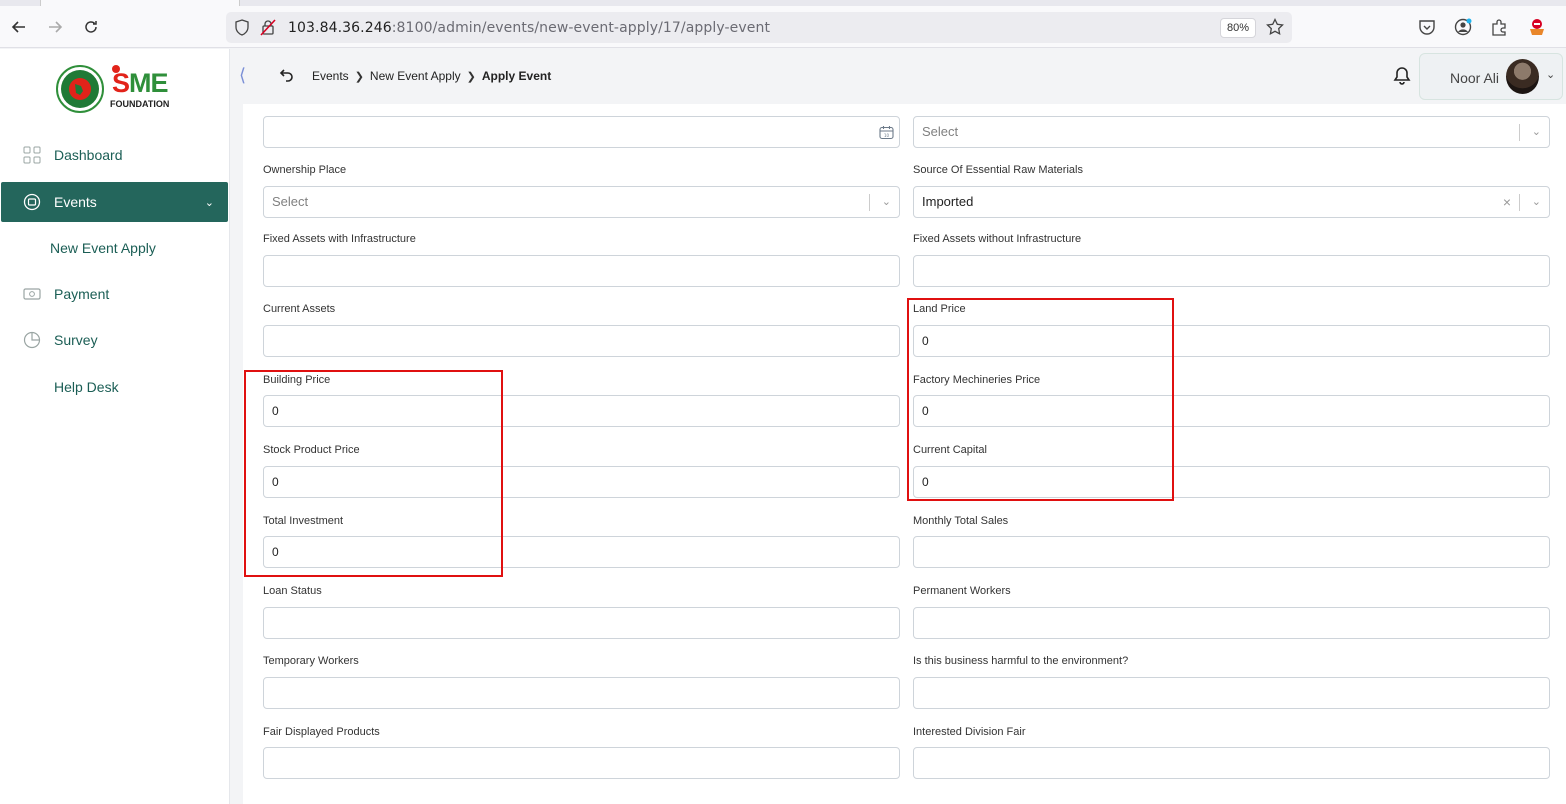  I want to click on user-menu: Noor Ali ⌄, so click(1491, 76).